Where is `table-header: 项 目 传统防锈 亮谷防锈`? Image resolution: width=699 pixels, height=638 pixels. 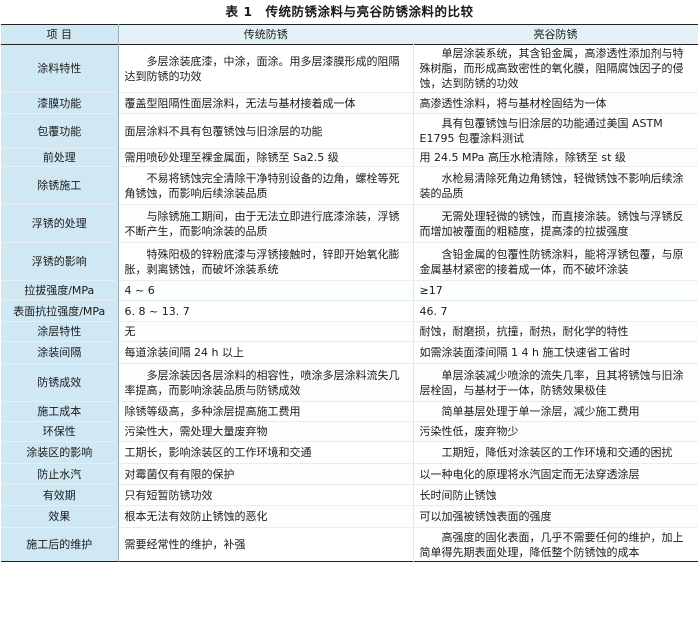 table-header: 项 目 传统防锈 亮谷防锈 is located at coordinates (349, 34).